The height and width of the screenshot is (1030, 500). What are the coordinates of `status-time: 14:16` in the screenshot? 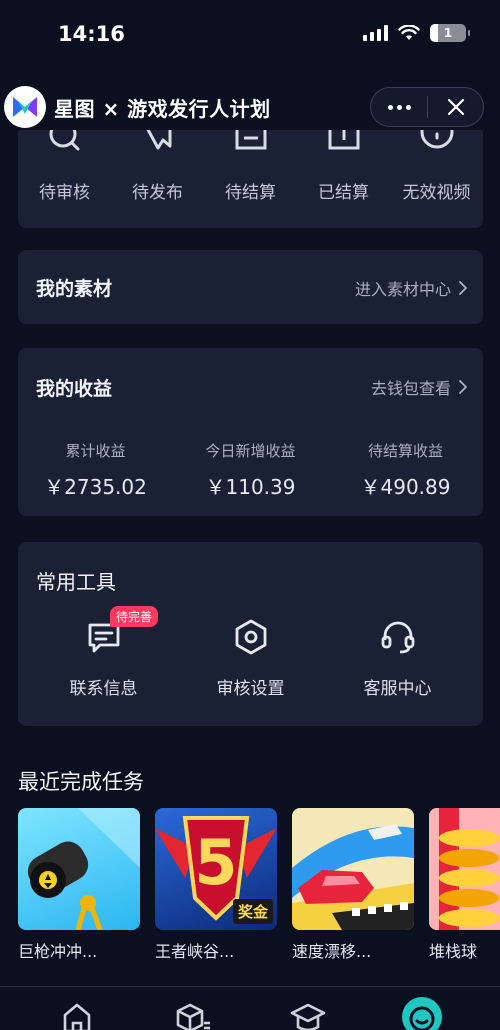 It's located at (91, 34).